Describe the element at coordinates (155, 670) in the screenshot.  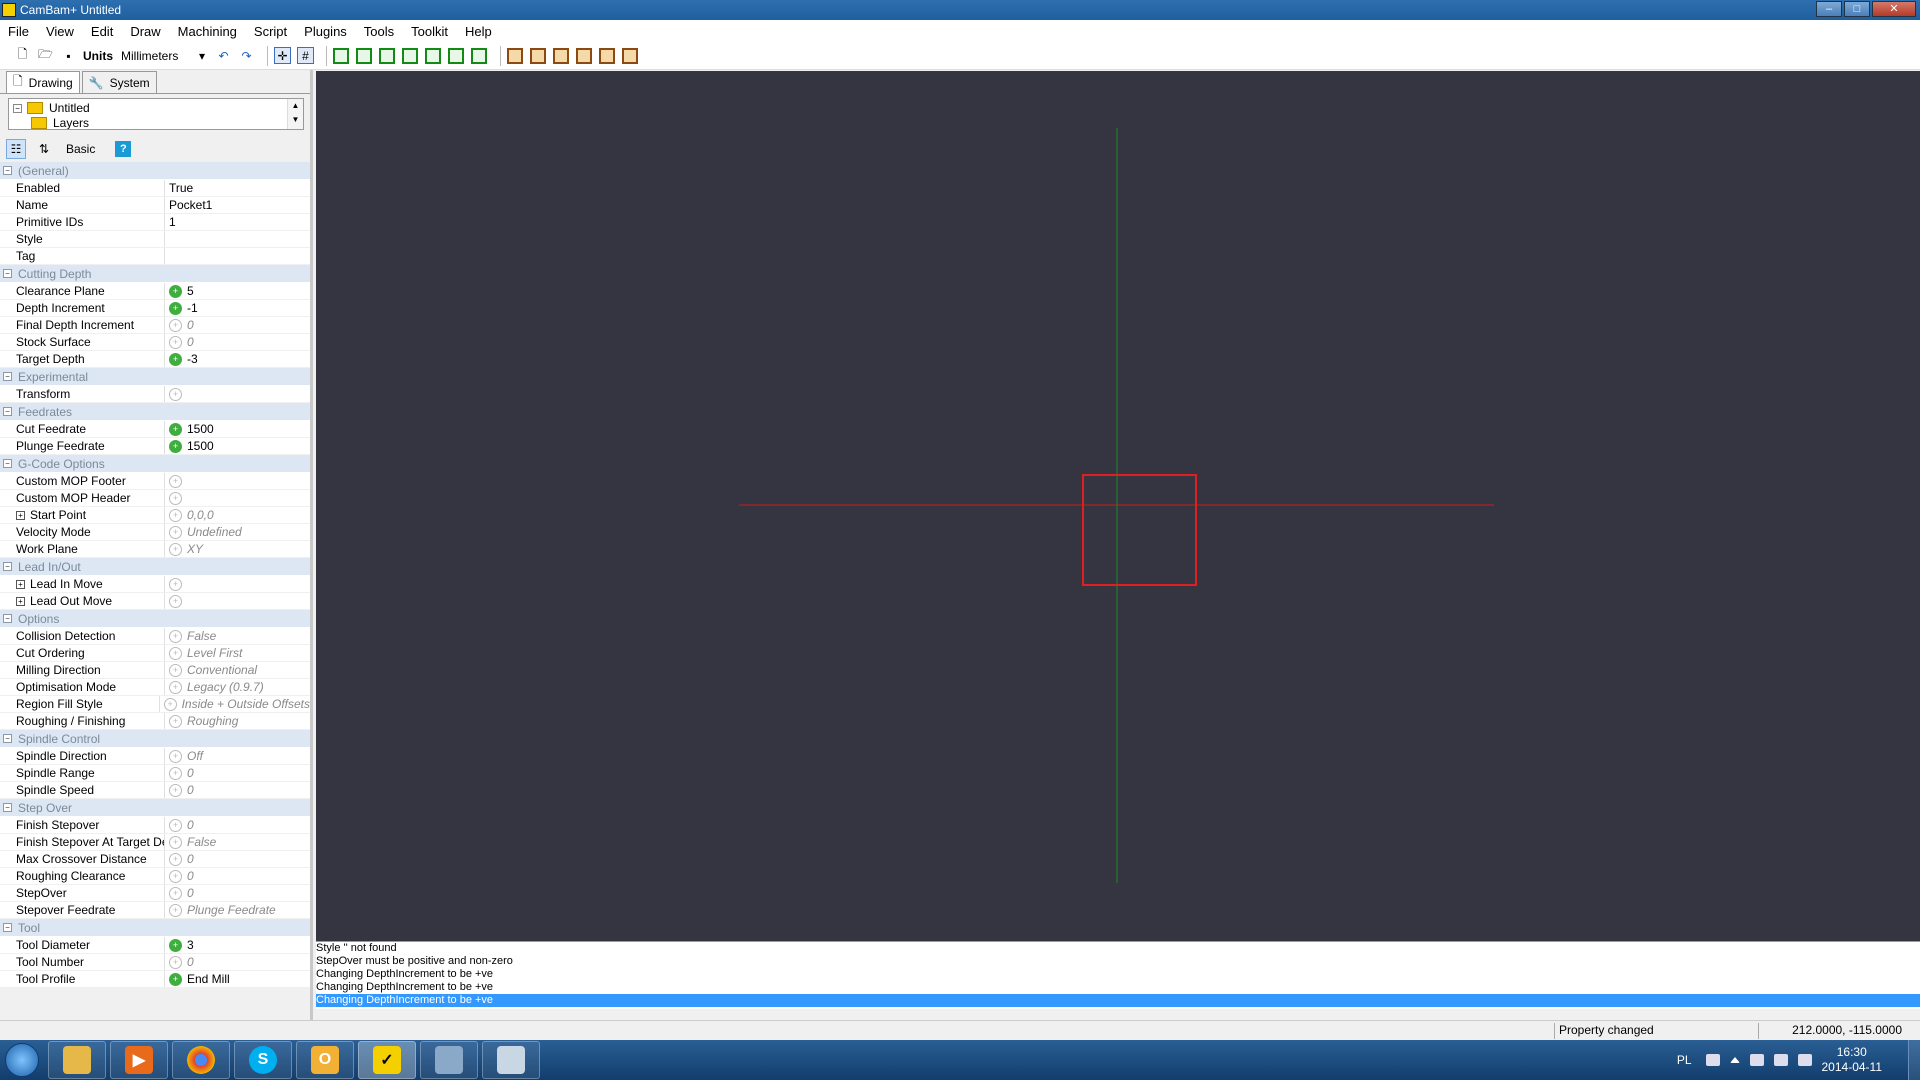
I see `property-row: Milling Direction + Conventional` at that location.